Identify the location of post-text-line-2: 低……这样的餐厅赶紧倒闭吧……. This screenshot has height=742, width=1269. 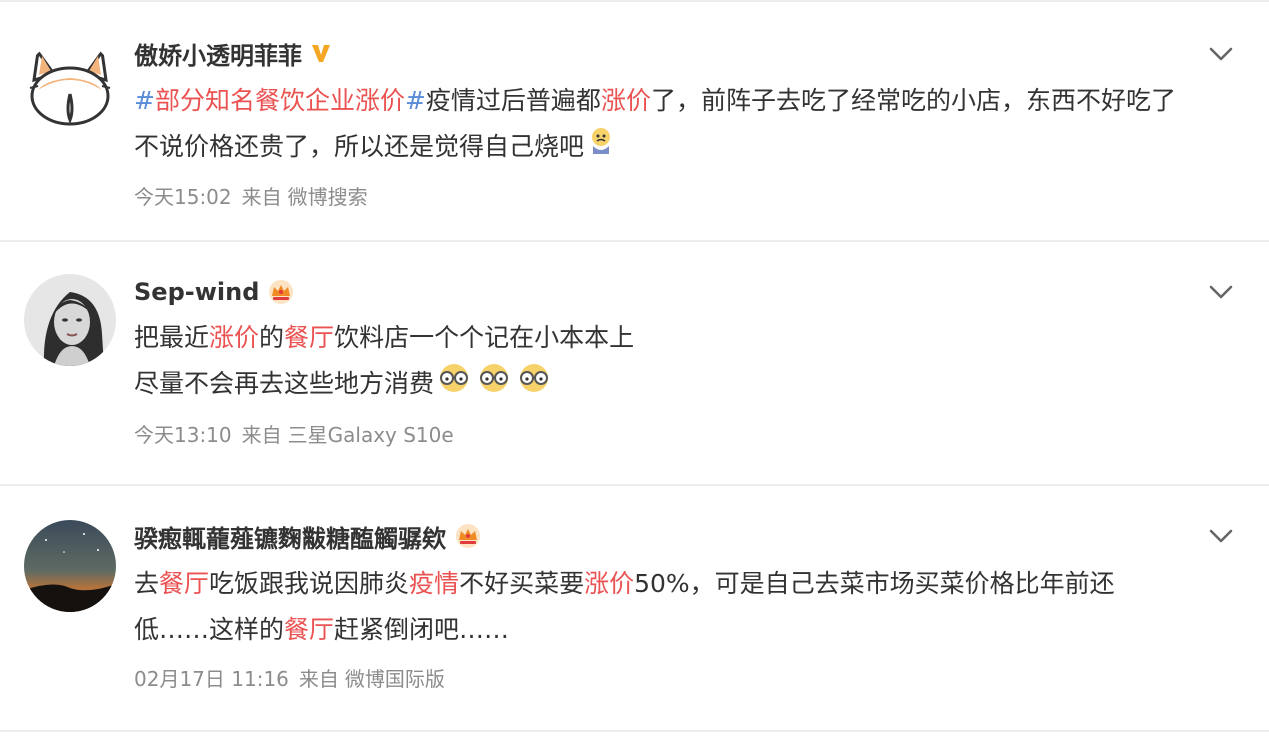
(674, 630).